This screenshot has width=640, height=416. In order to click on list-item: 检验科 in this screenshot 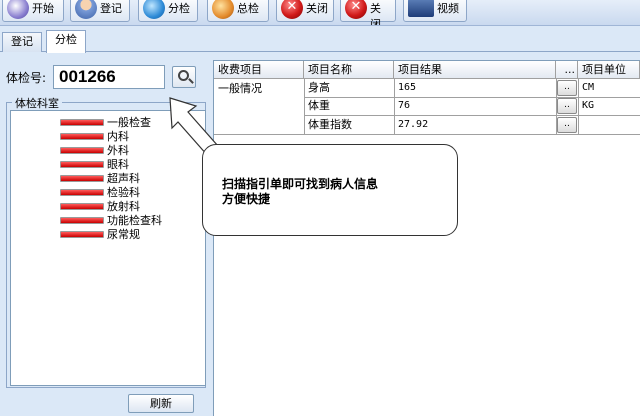, I will do `click(100, 192)`.